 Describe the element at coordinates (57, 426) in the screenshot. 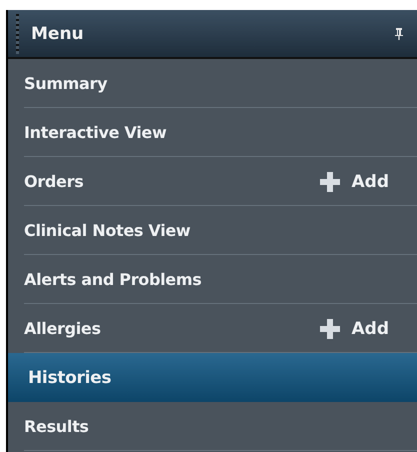

I see `menu-item-label: Results` at that location.